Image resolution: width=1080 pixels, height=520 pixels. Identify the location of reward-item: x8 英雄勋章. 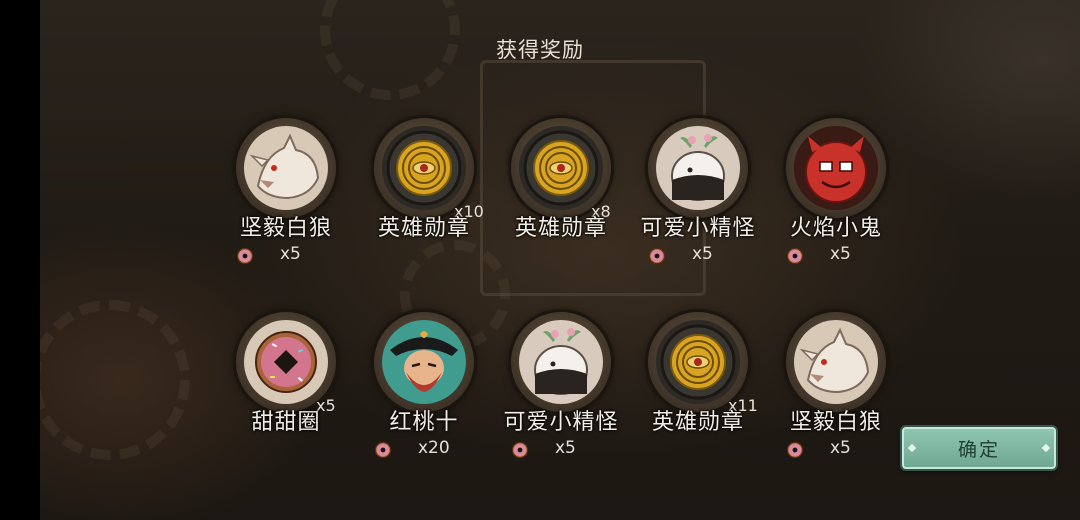
(561, 188).